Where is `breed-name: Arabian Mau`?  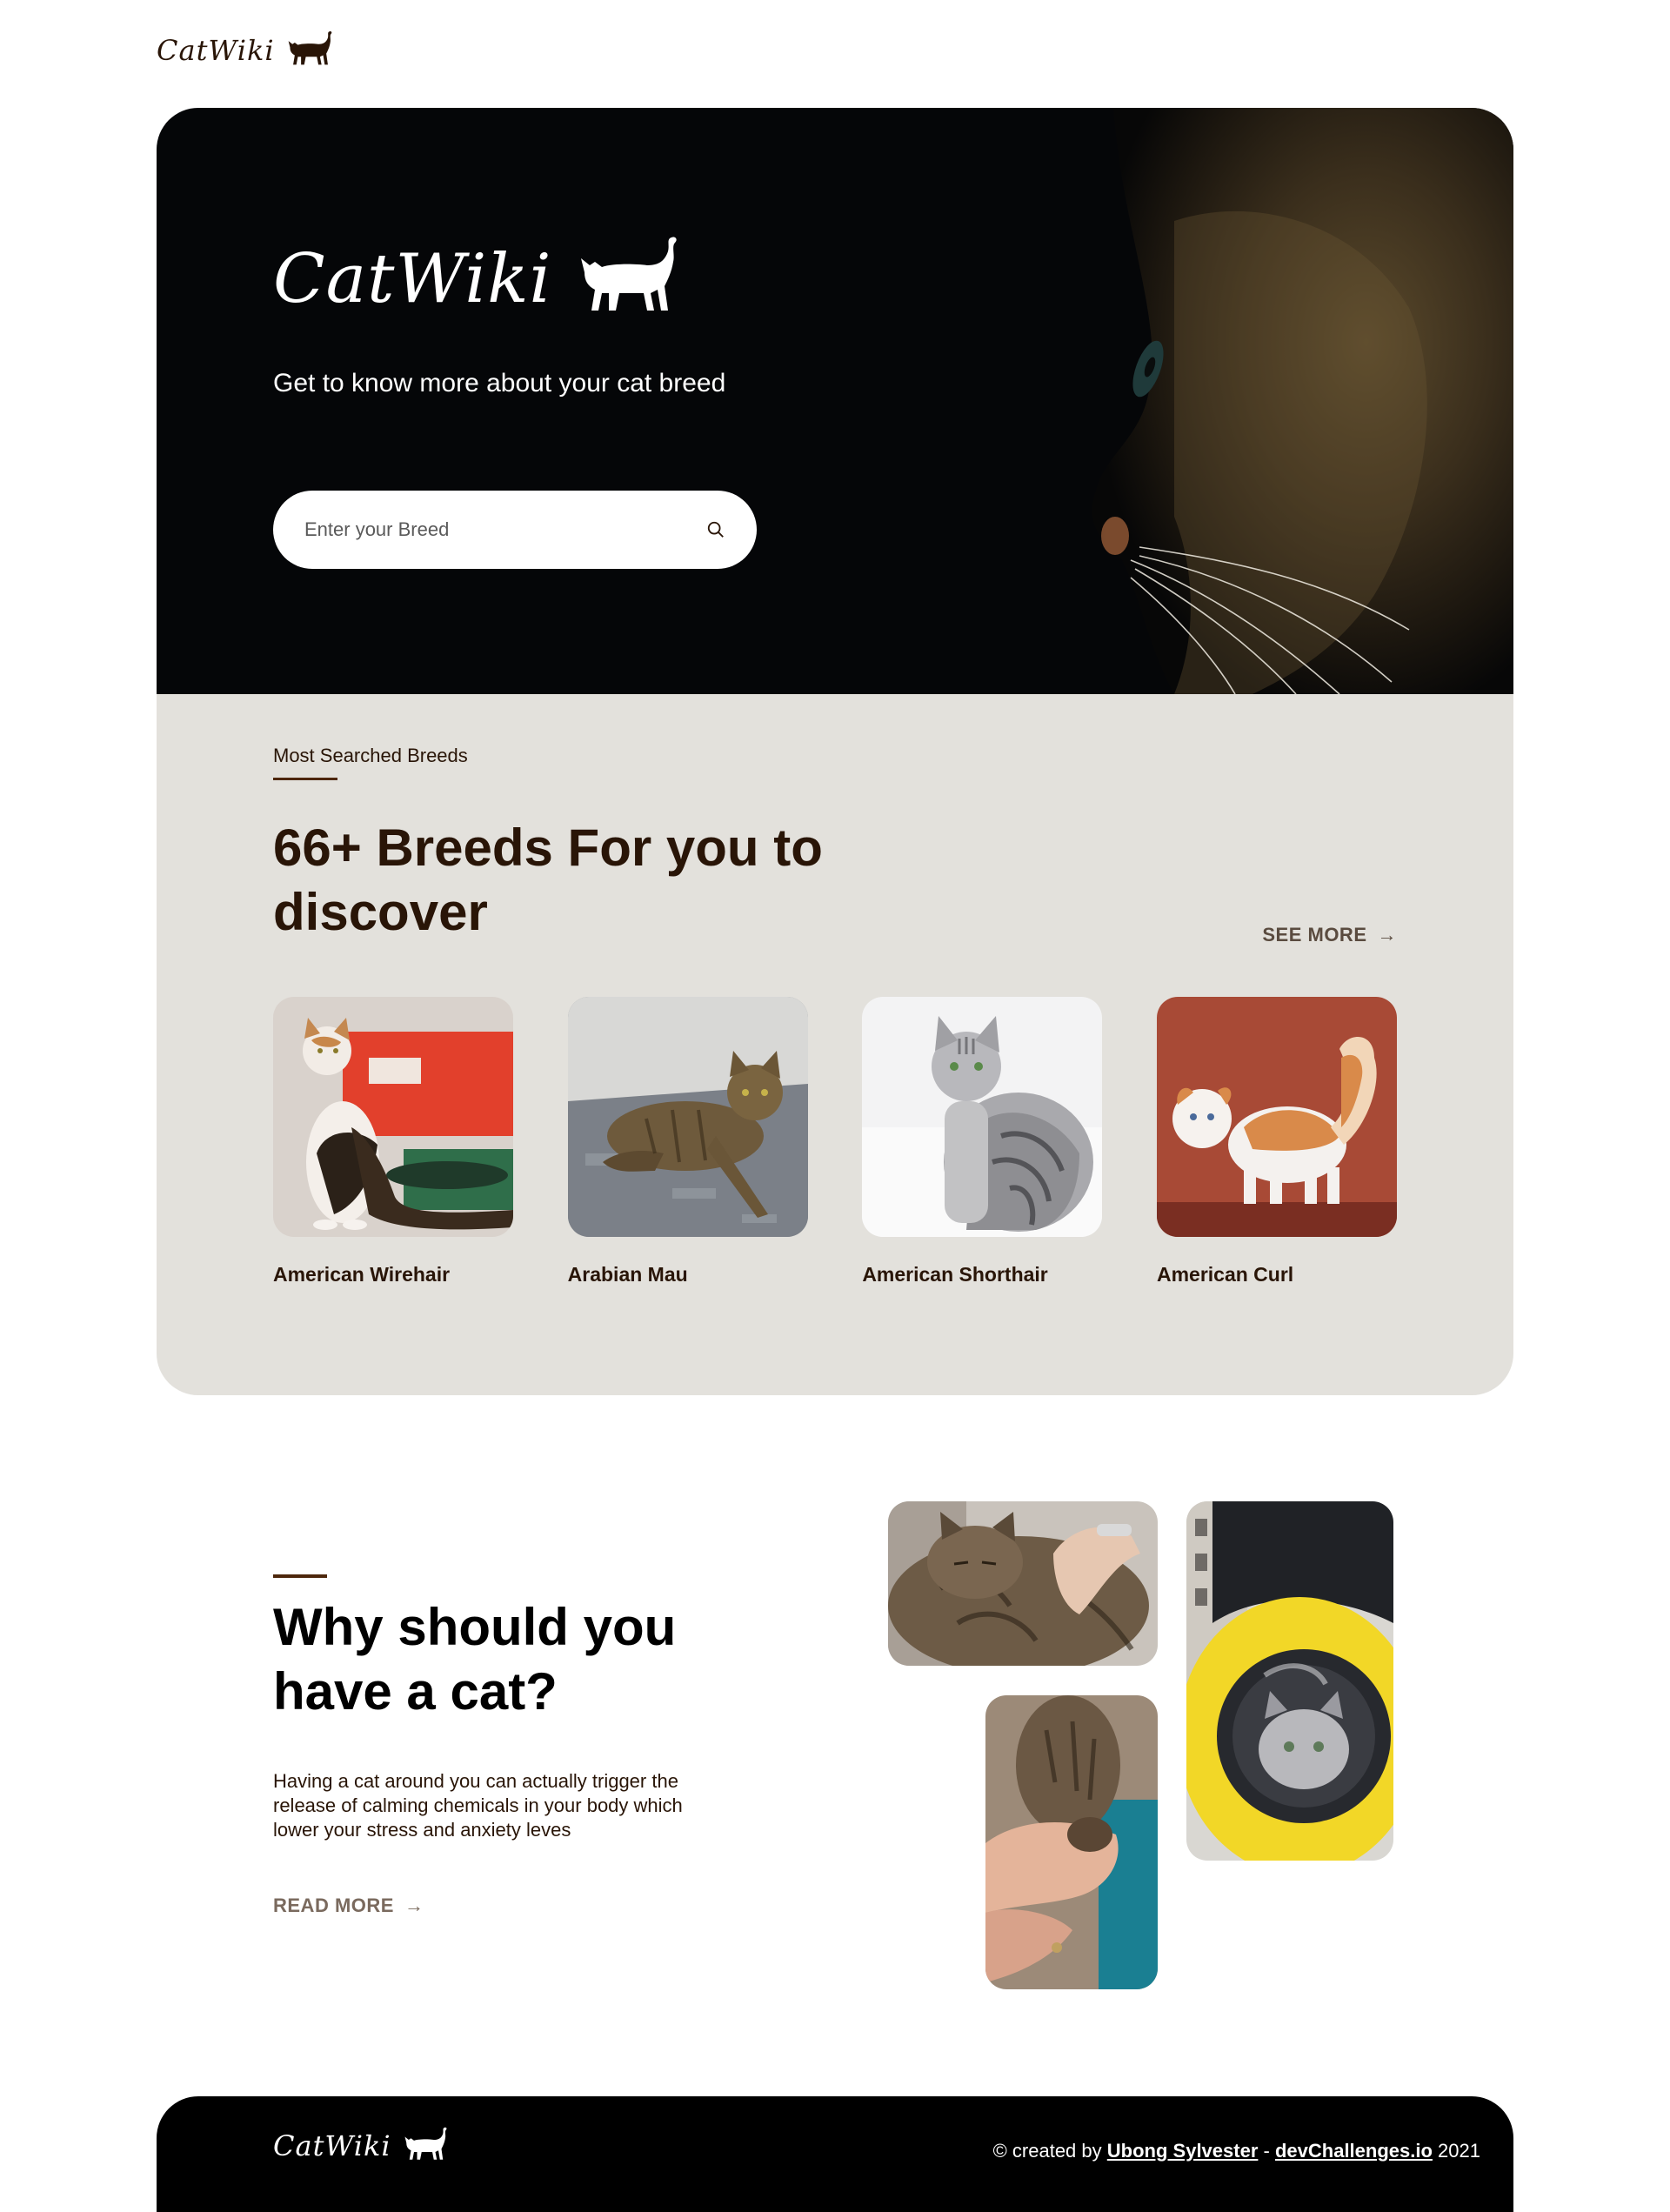 breed-name: Arabian Mau is located at coordinates (688, 1274).